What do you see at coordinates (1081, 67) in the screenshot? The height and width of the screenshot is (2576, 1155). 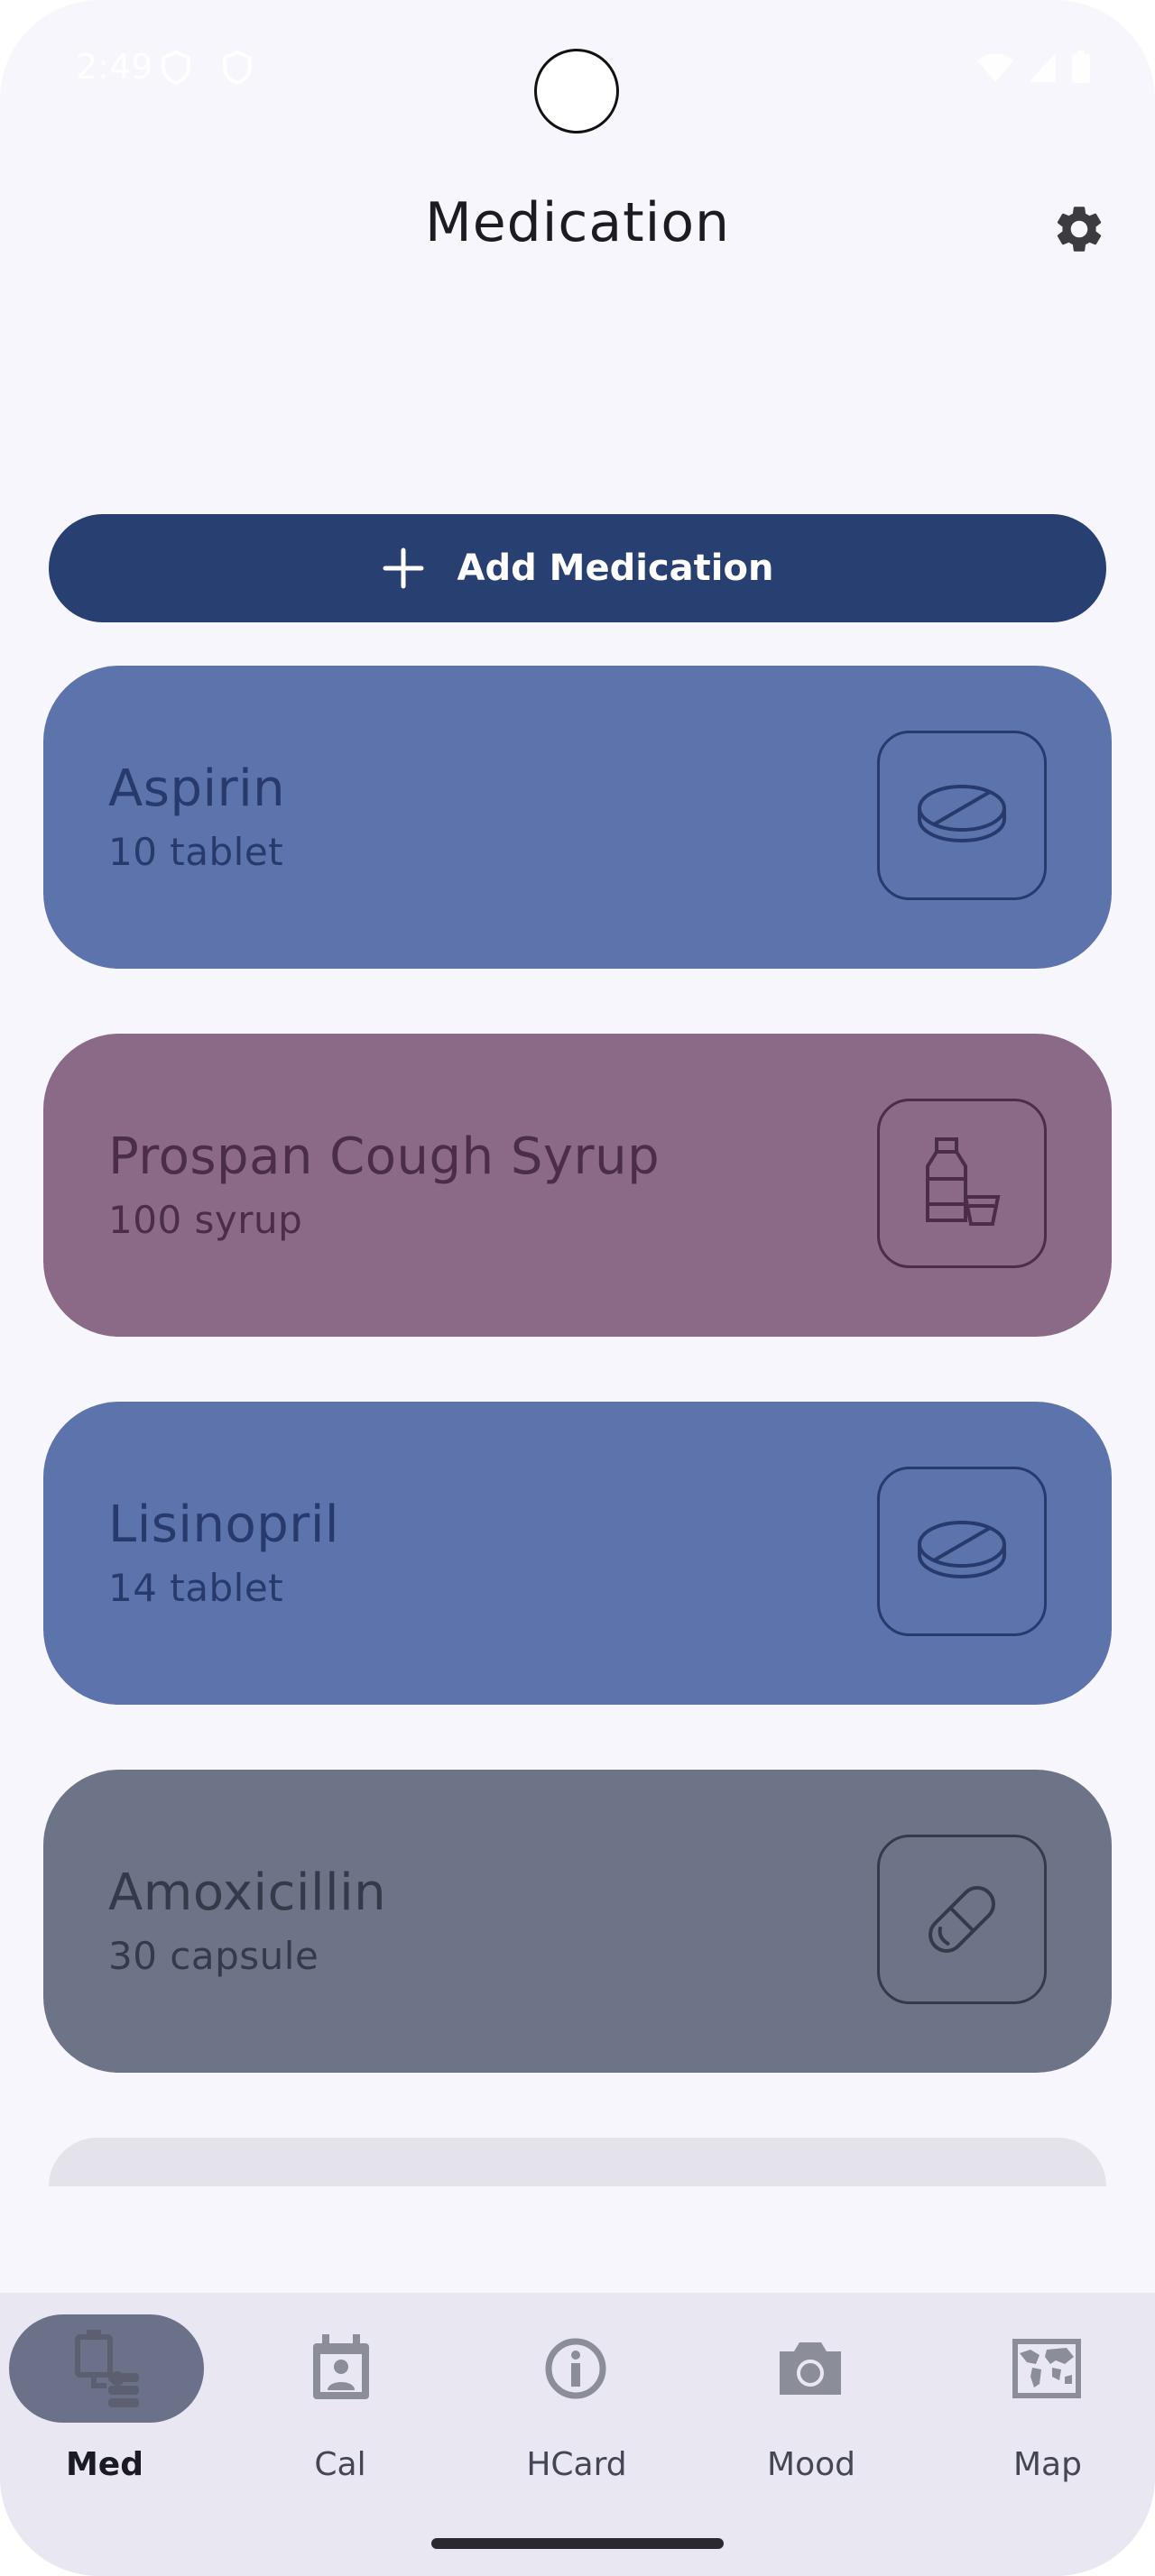 I see `battery-icon` at bounding box center [1081, 67].